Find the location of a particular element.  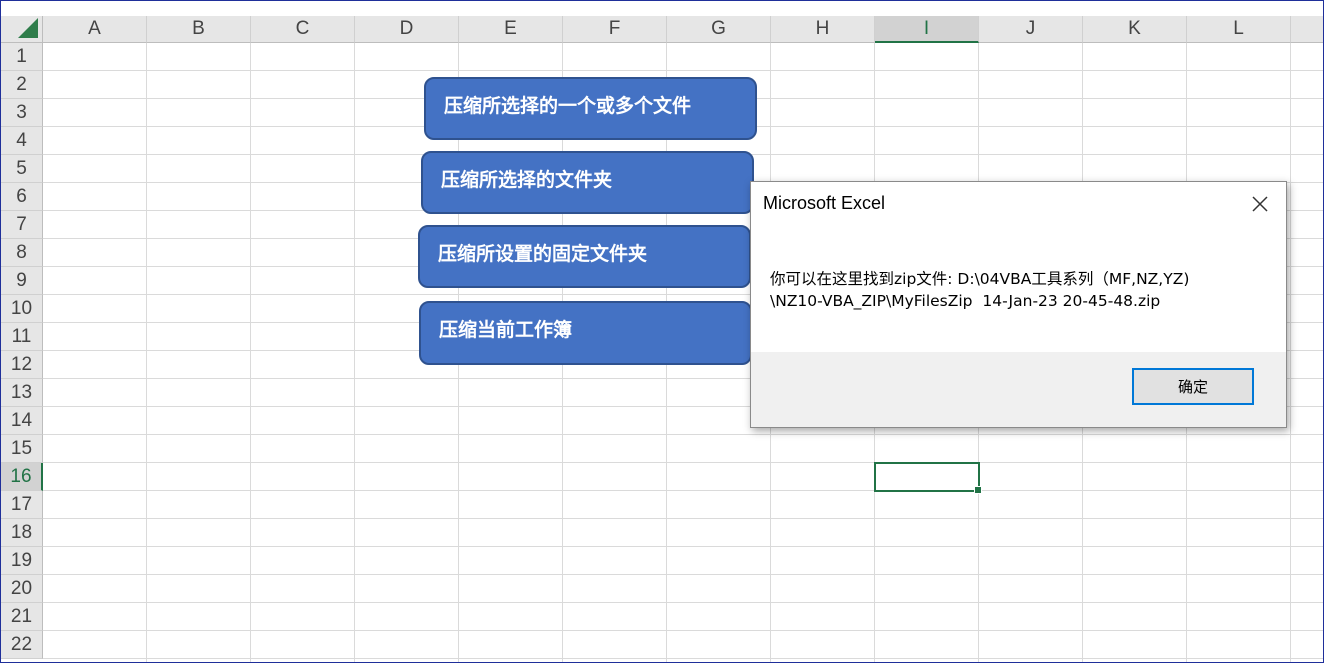

row-header-2: 2 is located at coordinates (22, 85).